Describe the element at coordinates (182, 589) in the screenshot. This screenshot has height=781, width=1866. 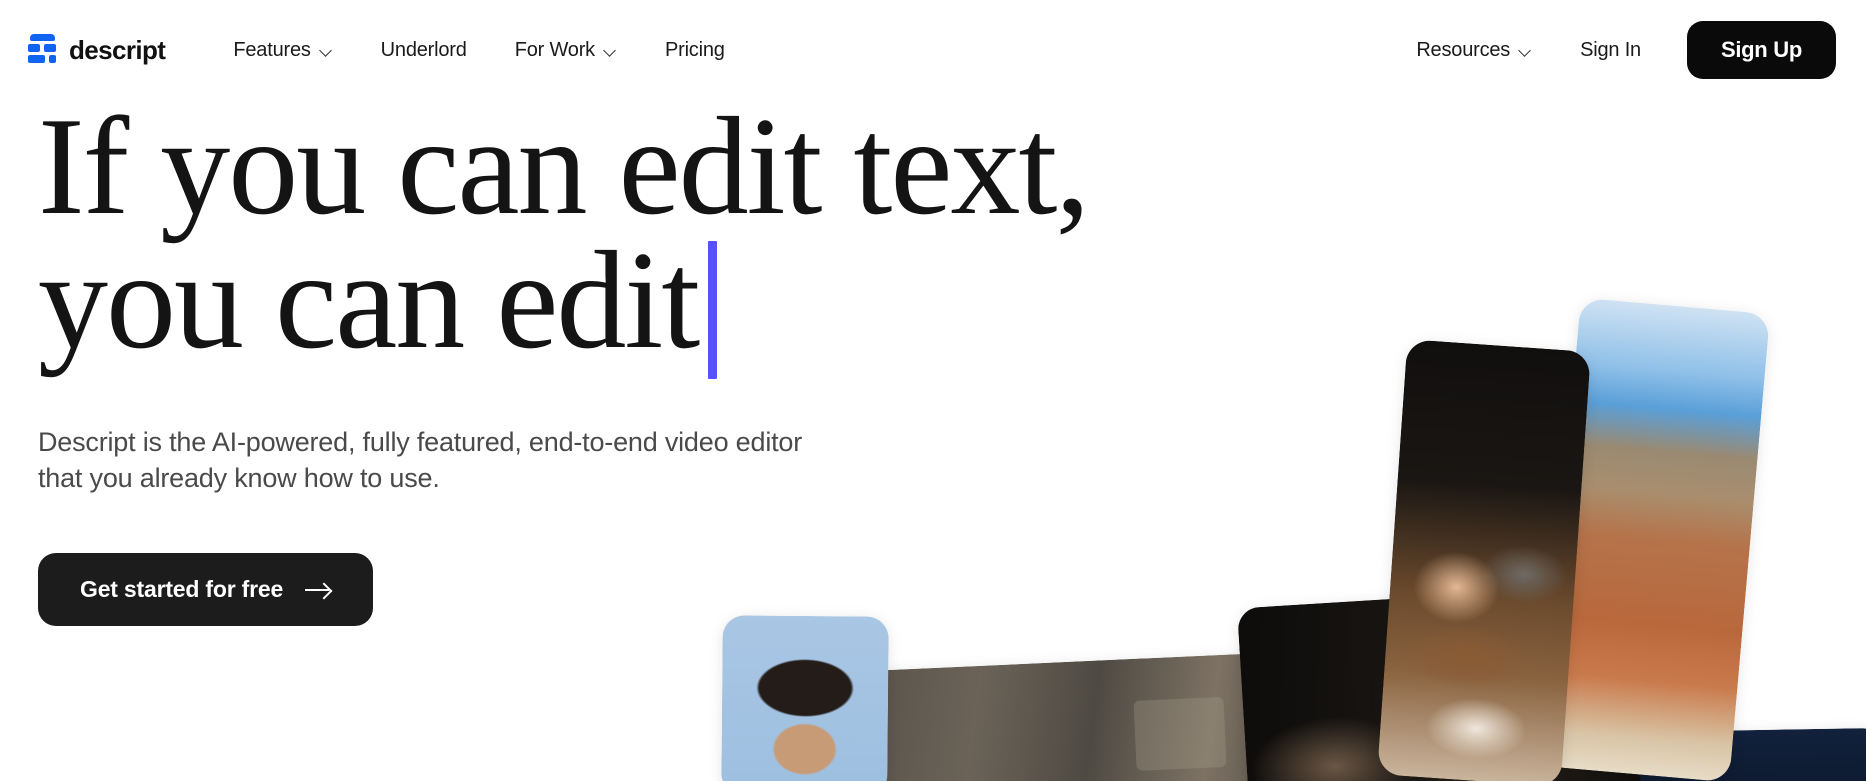
I see `cta-label: Get started for free` at that location.